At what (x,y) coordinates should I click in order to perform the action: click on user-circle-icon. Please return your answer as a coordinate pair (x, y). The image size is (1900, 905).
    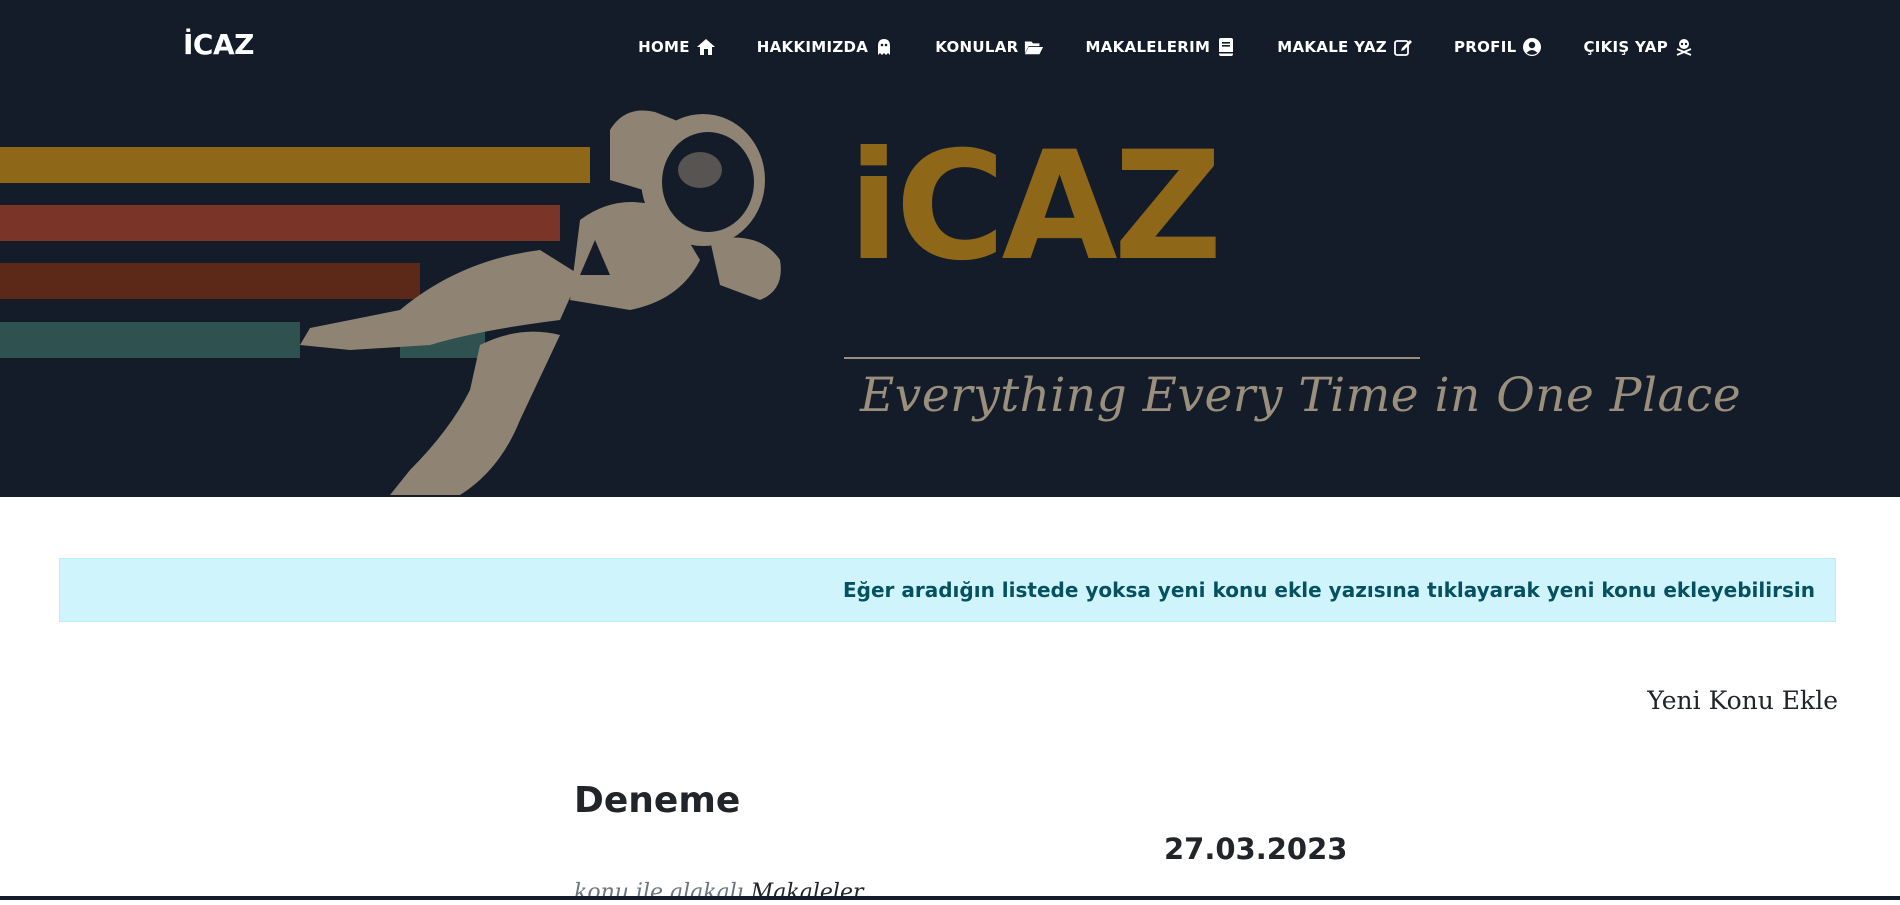
    Looking at the image, I should click on (1532, 47).